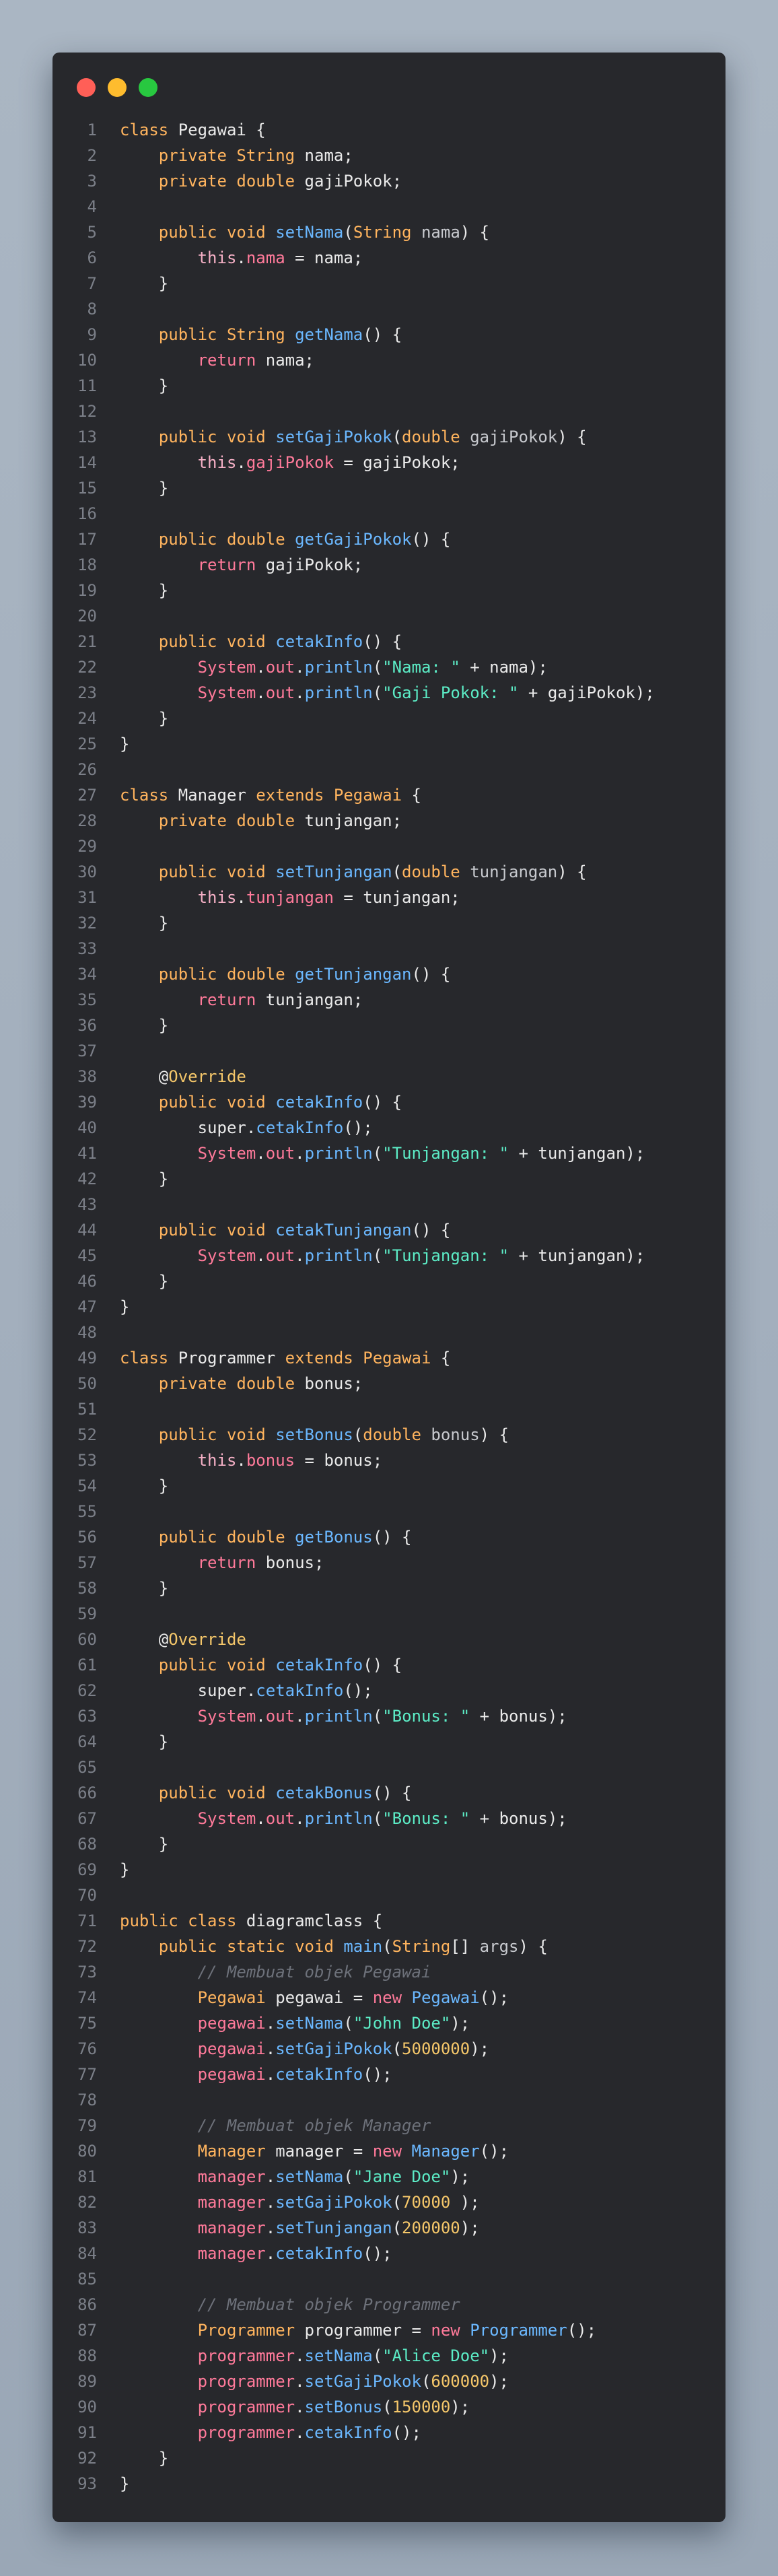  I want to click on code-line: 46 }, so click(389, 1281).